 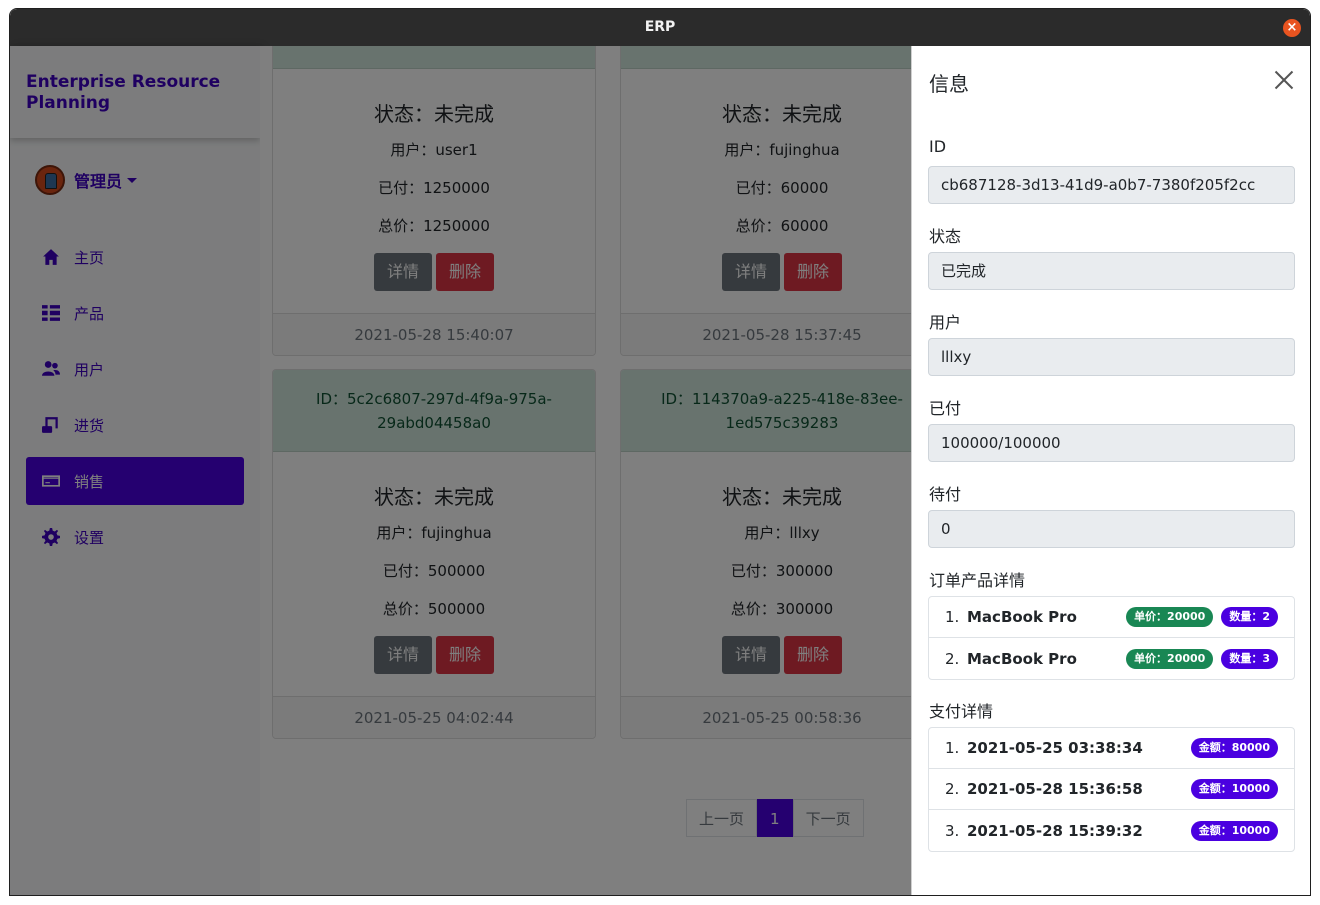 I want to click on paid-field: 100000/100000, so click(x=1111, y=443).